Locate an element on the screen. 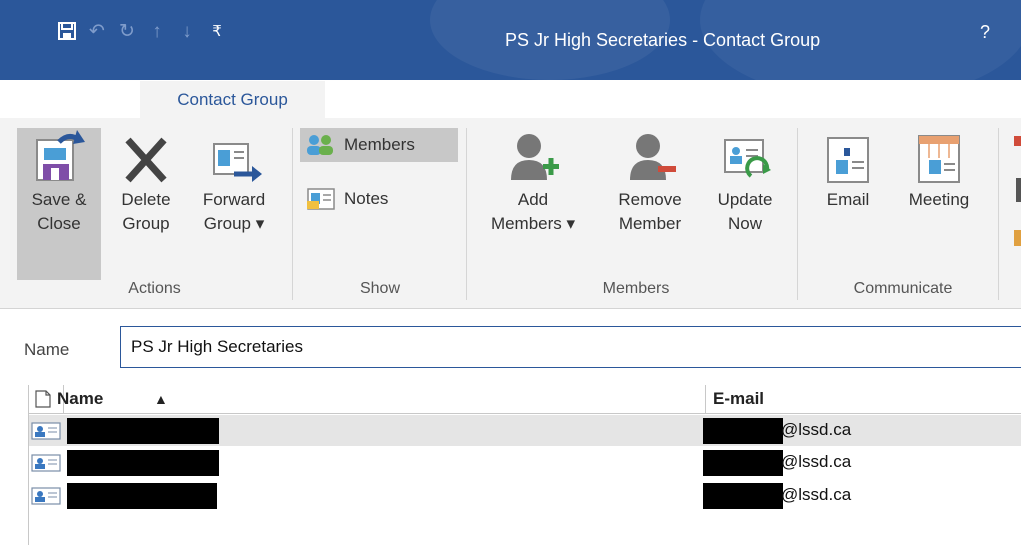 Image resolution: width=1021 pixels, height=545 pixels. document-icon is located at coordinates (43, 399).